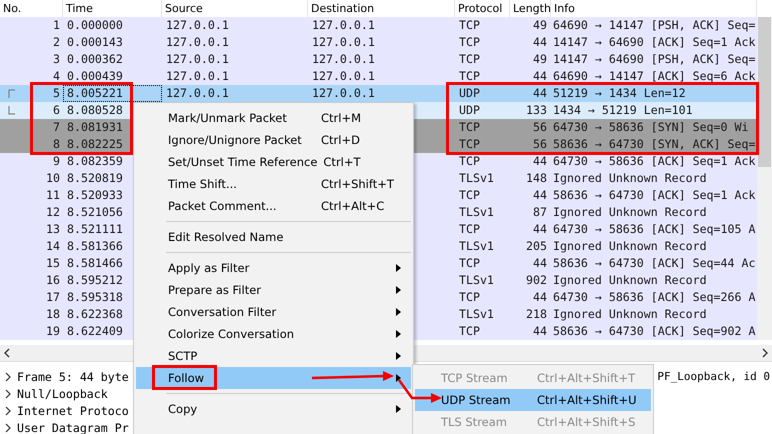 The image size is (772, 434). Describe the element at coordinates (95, 59) in the screenshot. I see `table-cell: 0.000362` at that location.